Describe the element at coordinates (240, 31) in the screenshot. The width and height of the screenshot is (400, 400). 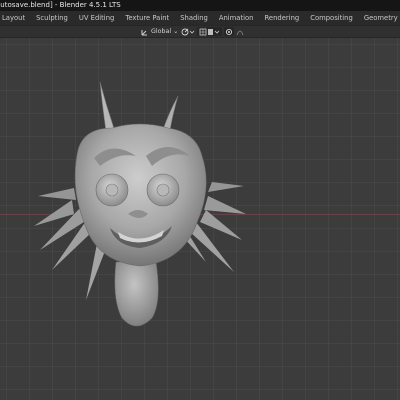
I see `proportional-falloff-icon` at that location.